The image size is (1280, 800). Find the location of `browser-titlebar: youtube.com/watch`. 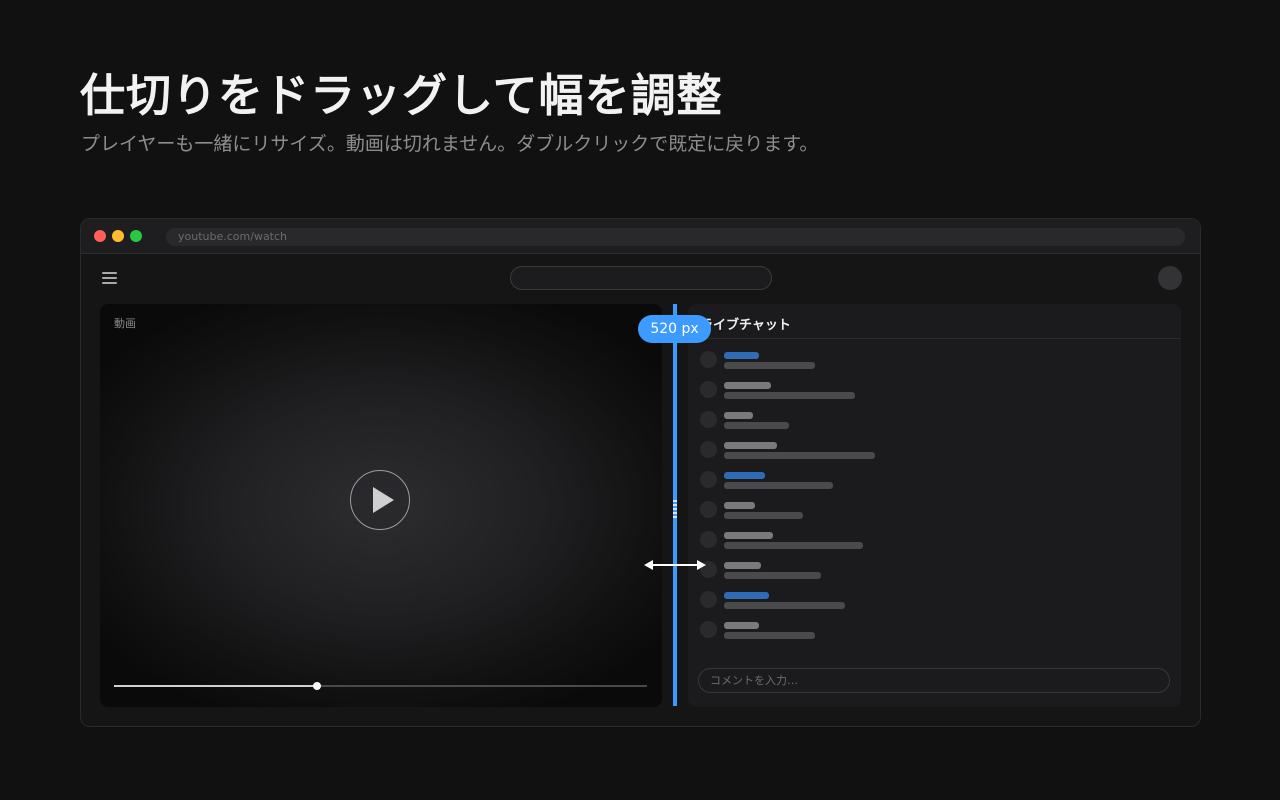

browser-titlebar: youtube.com/watch is located at coordinates (640, 236).